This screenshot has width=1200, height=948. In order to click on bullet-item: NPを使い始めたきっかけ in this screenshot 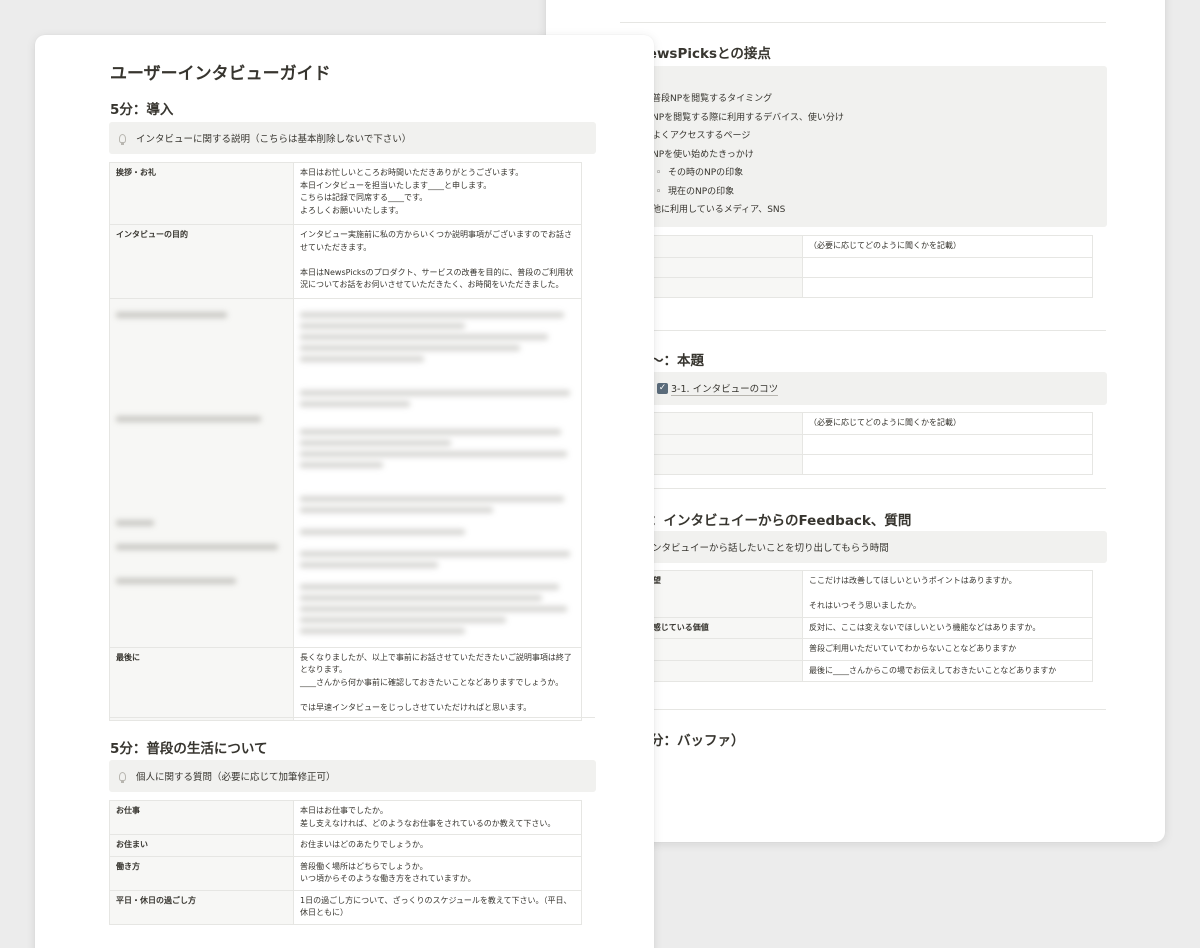, I will do `click(872, 155)`.